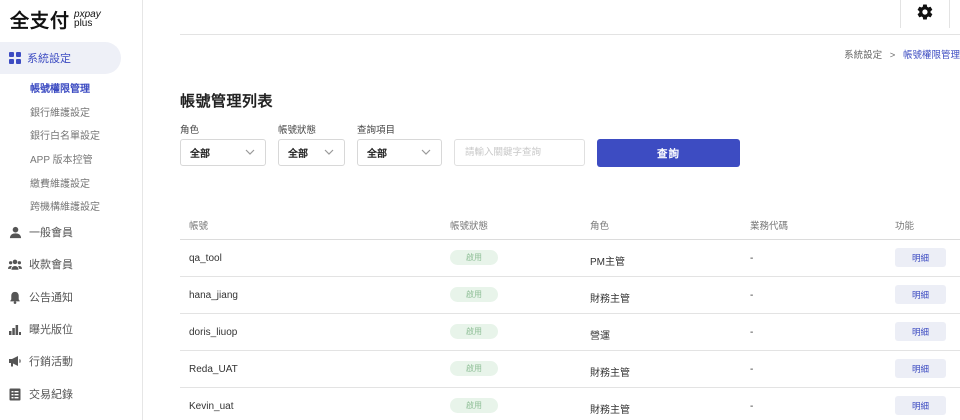 Image resolution: width=960 pixels, height=420 pixels. I want to click on sidebar-item-system-settings: 系統設定, so click(60, 58).